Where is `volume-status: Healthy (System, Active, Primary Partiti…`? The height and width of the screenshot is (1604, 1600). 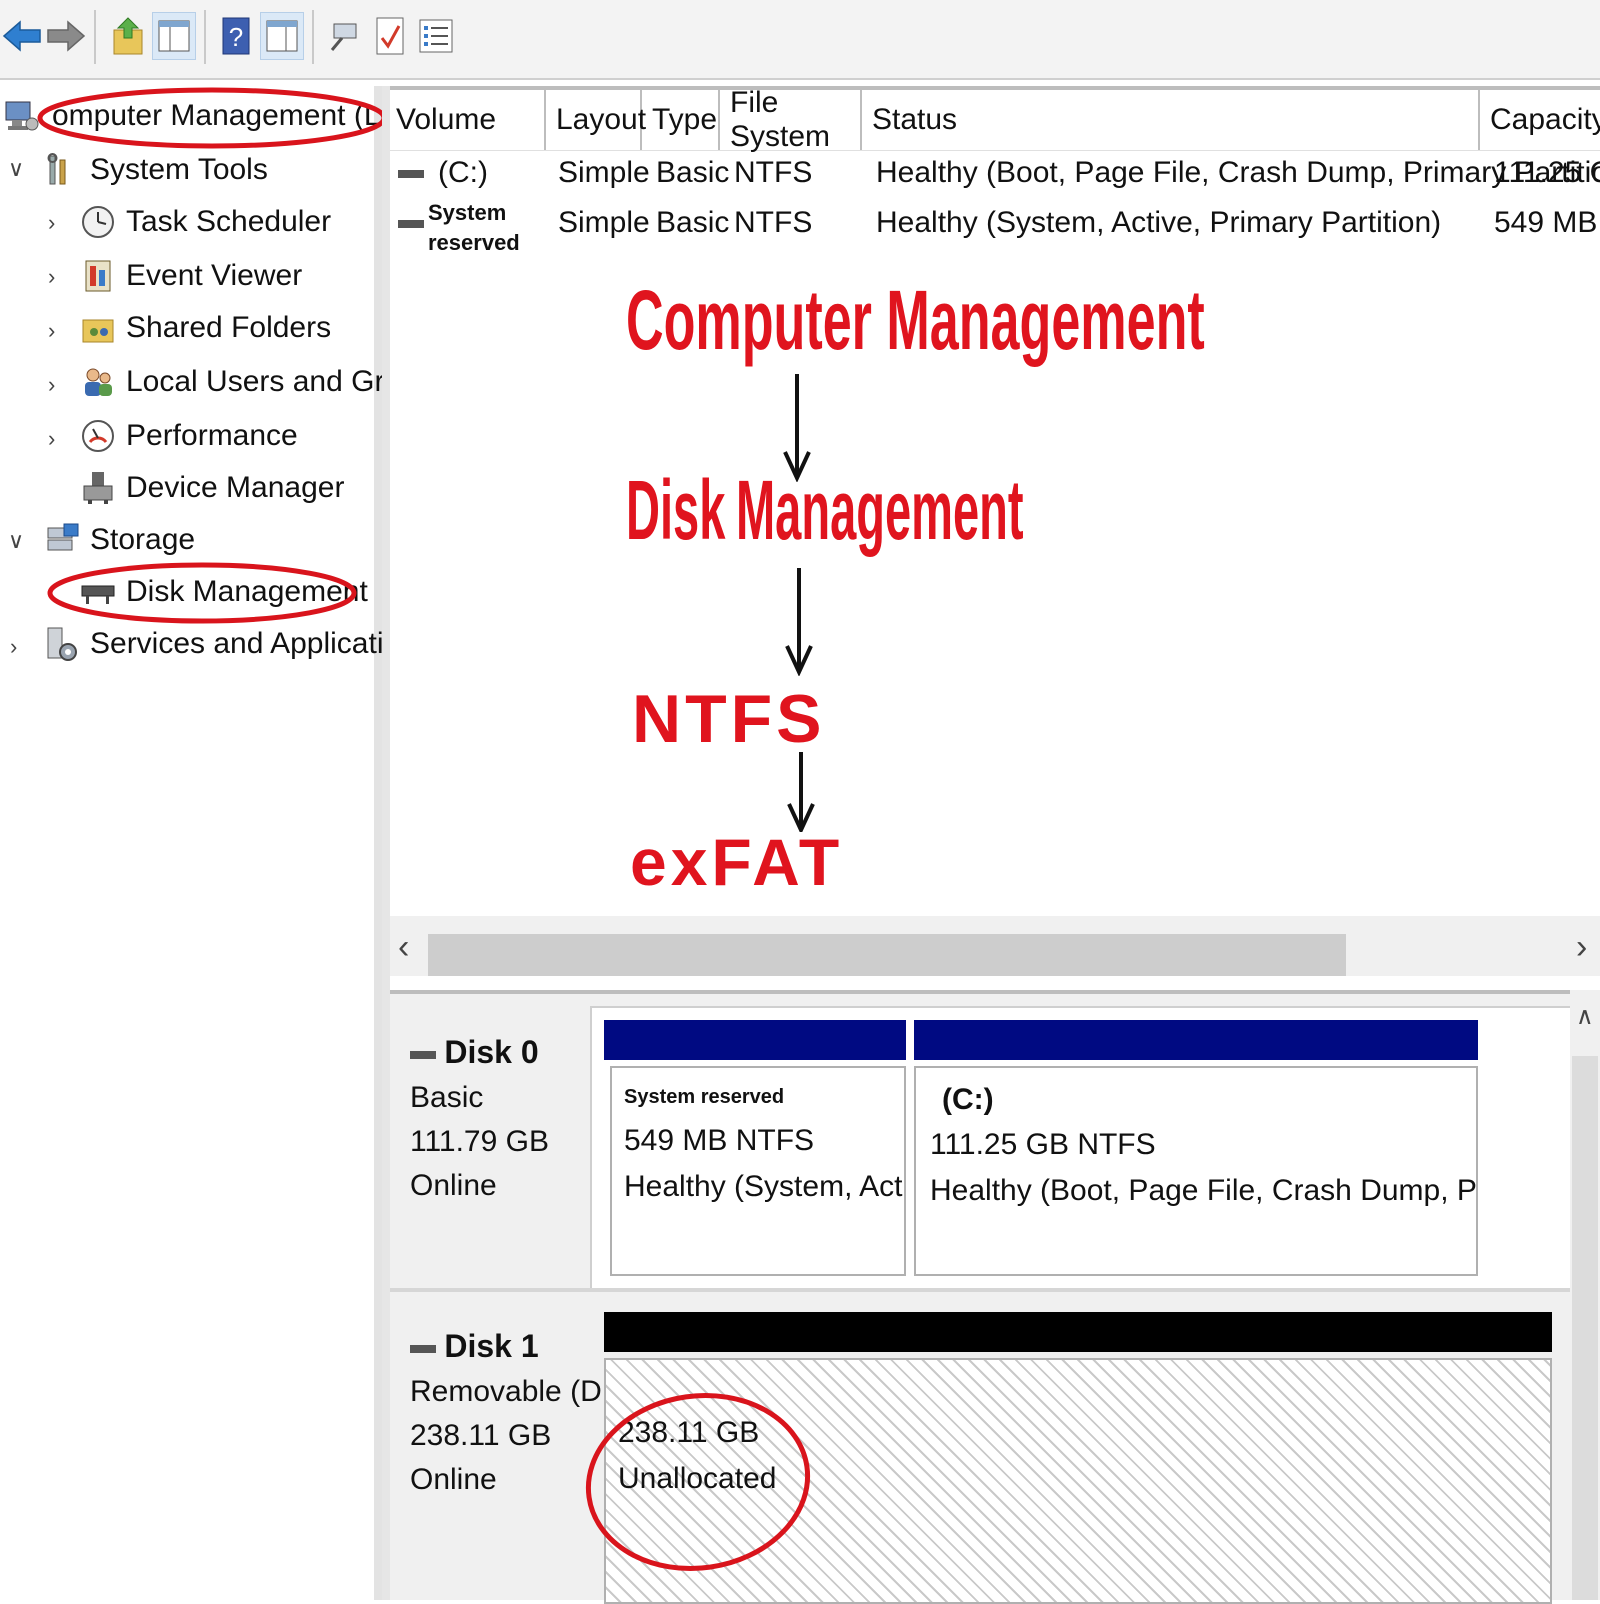
volume-status: Healthy (System, Active, Primary Partiti… is located at coordinates (1159, 222).